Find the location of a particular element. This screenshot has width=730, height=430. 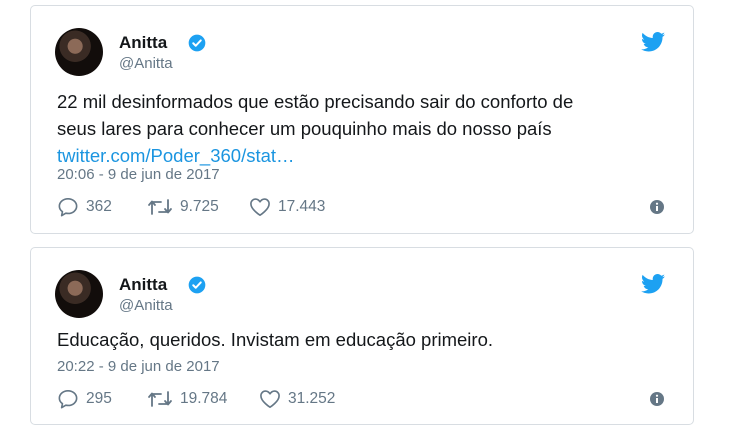

retweet-count: 19.784 is located at coordinates (204, 398).